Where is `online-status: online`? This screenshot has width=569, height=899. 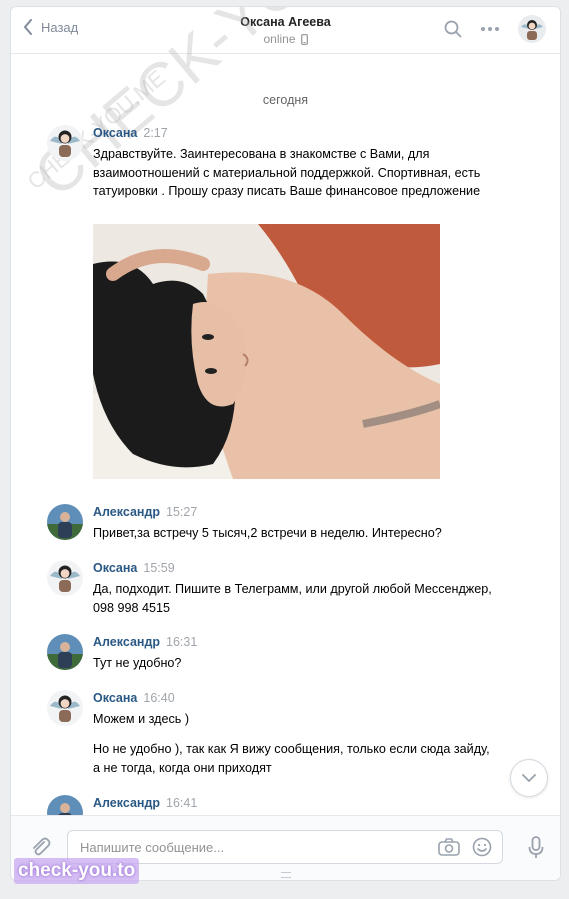 online-status: online is located at coordinates (285, 39).